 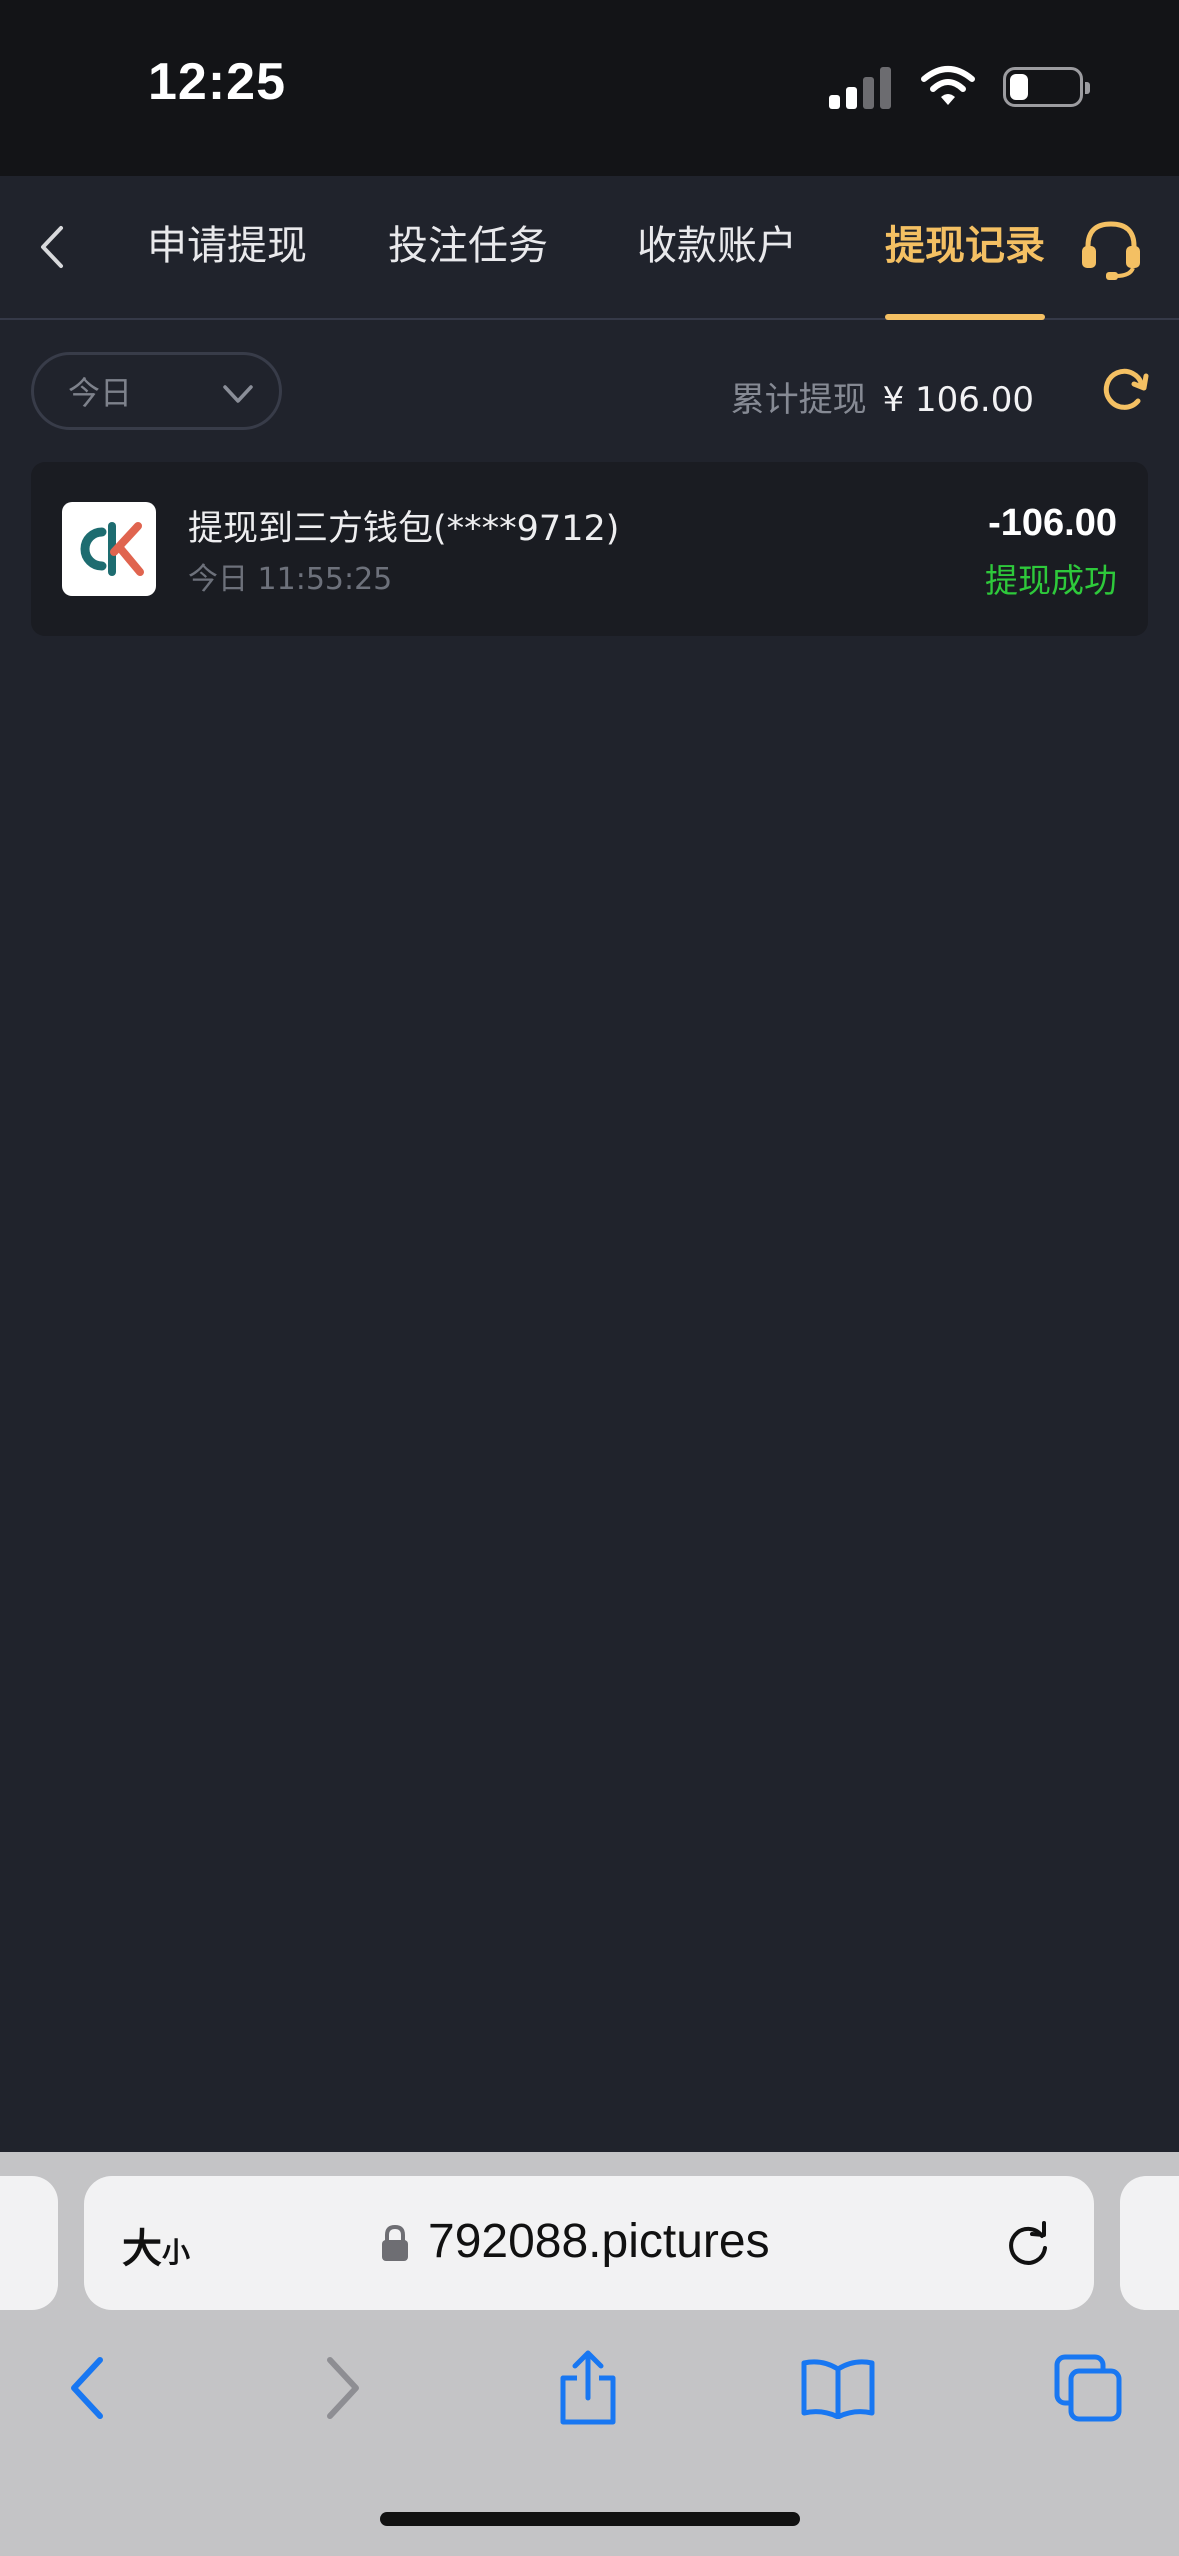 I want to click on tab-receiving-account: 收款账户, so click(x=717, y=248).